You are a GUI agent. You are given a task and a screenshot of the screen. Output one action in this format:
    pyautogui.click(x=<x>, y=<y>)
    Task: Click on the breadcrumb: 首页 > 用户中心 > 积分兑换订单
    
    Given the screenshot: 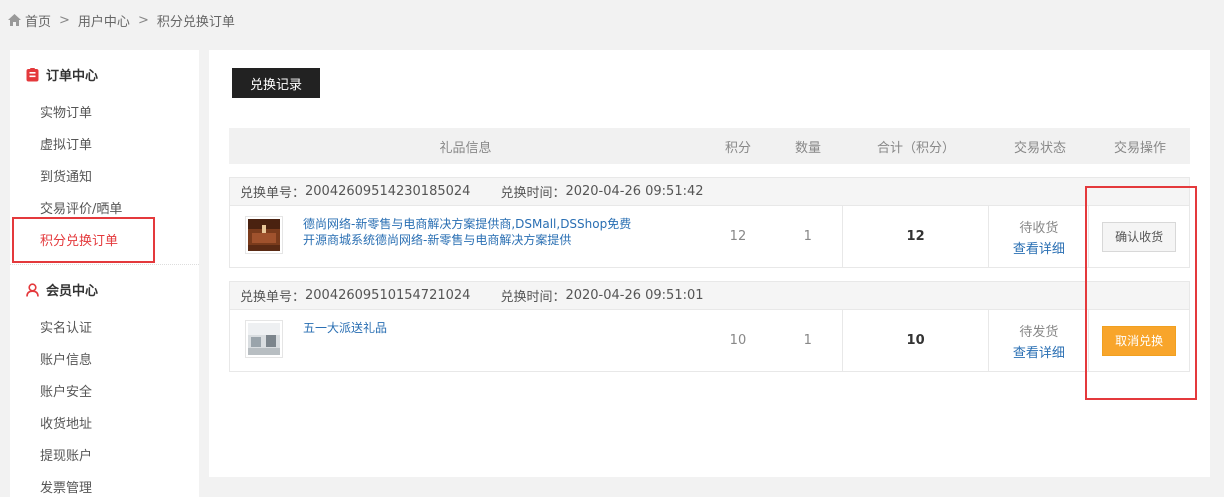 What is the action you would take?
    pyautogui.click(x=121, y=20)
    